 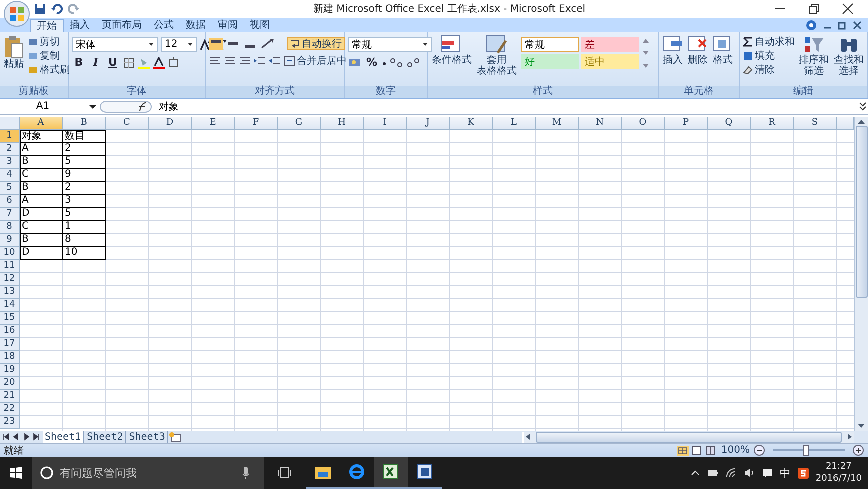 What do you see at coordinates (196, 25) in the screenshot?
I see `ribbon-tab: 数据` at bounding box center [196, 25].